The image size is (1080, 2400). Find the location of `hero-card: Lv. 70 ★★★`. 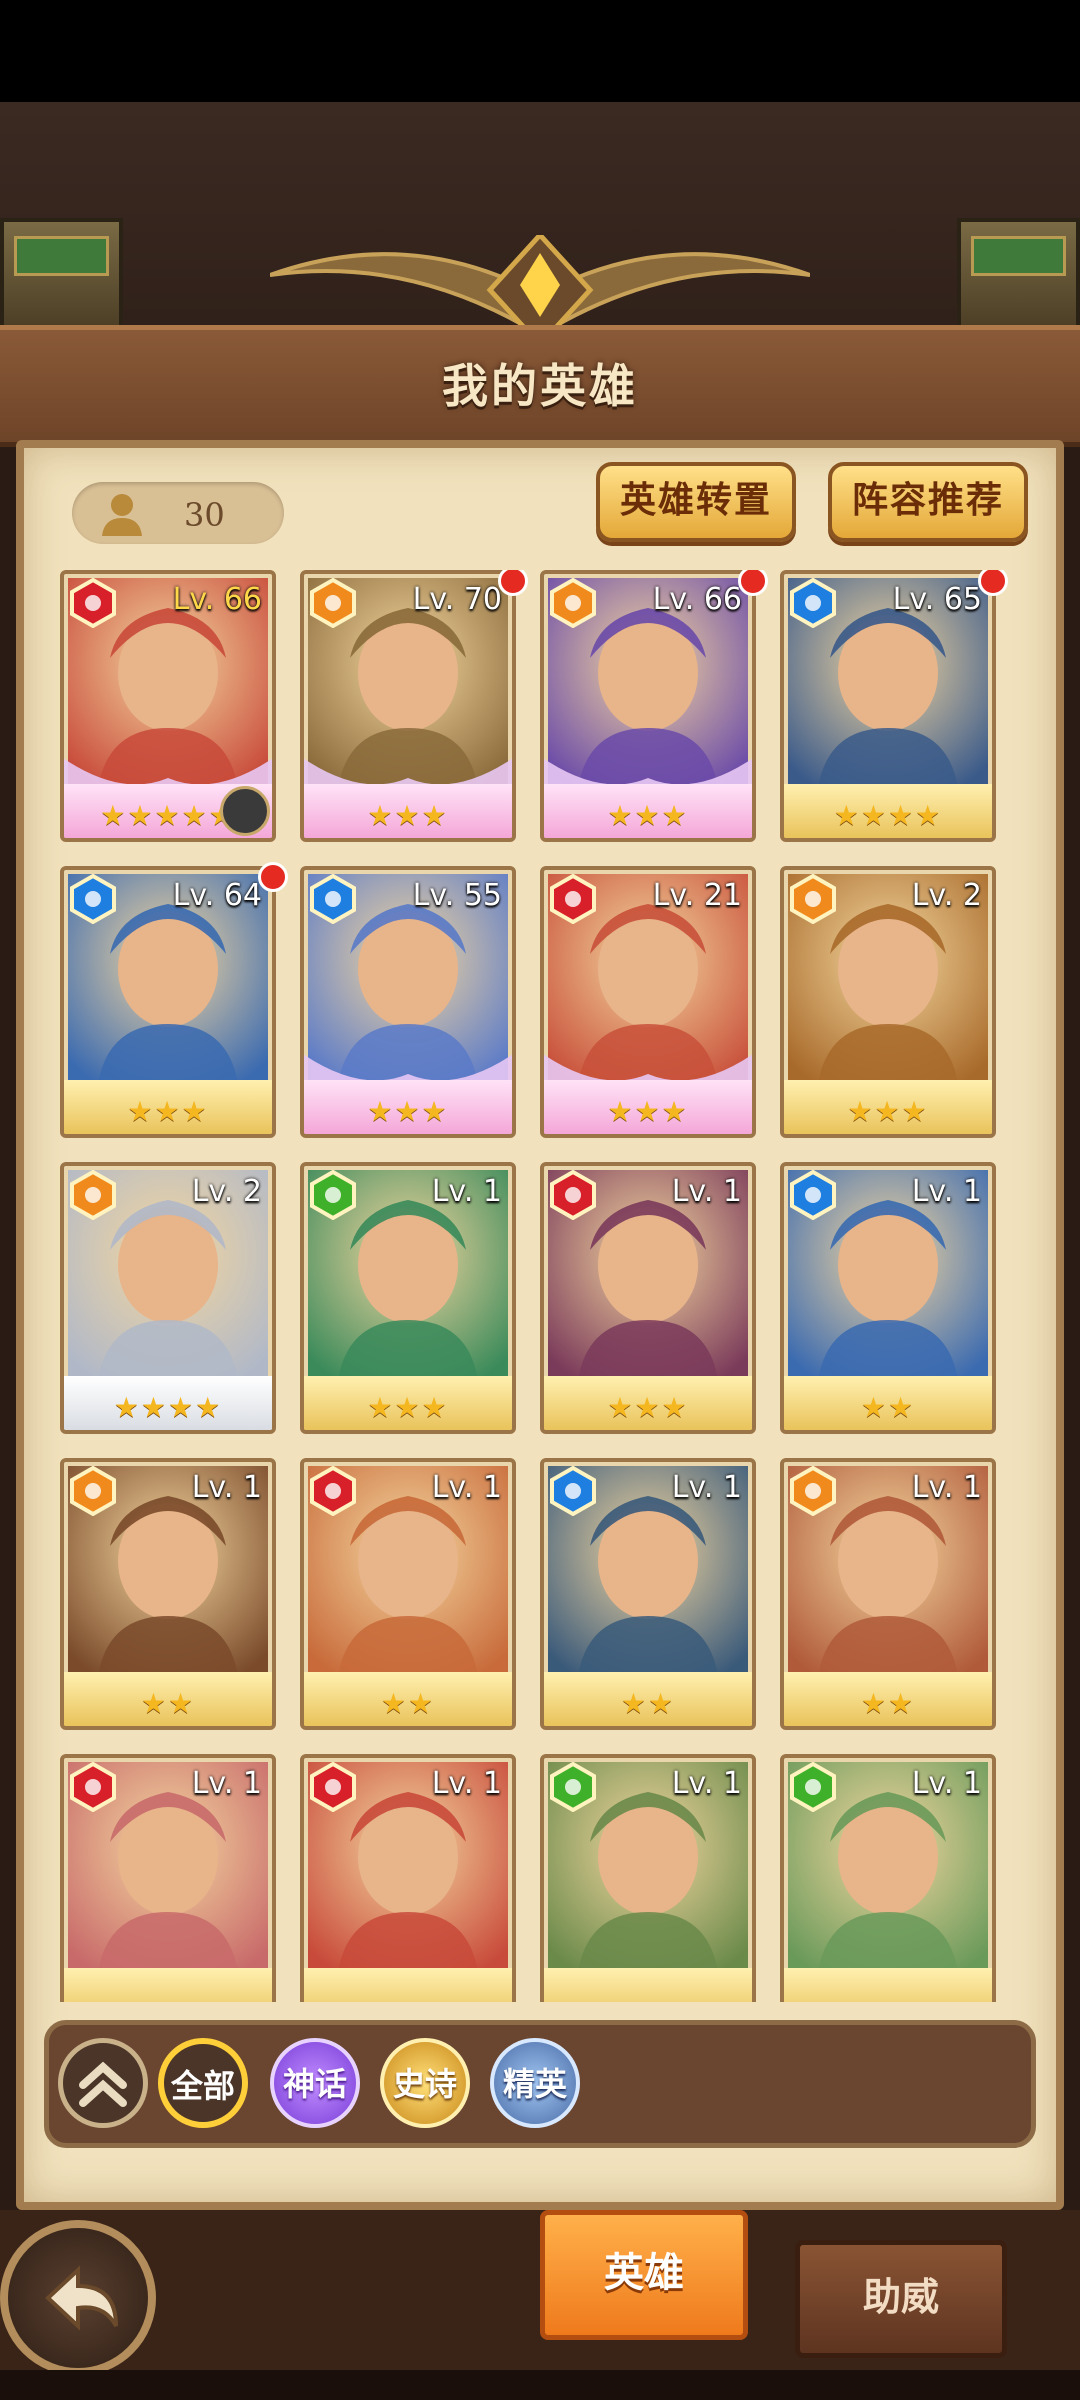

hero-card: Lv. 70 ★★★ is located at coordinates (408, 706).